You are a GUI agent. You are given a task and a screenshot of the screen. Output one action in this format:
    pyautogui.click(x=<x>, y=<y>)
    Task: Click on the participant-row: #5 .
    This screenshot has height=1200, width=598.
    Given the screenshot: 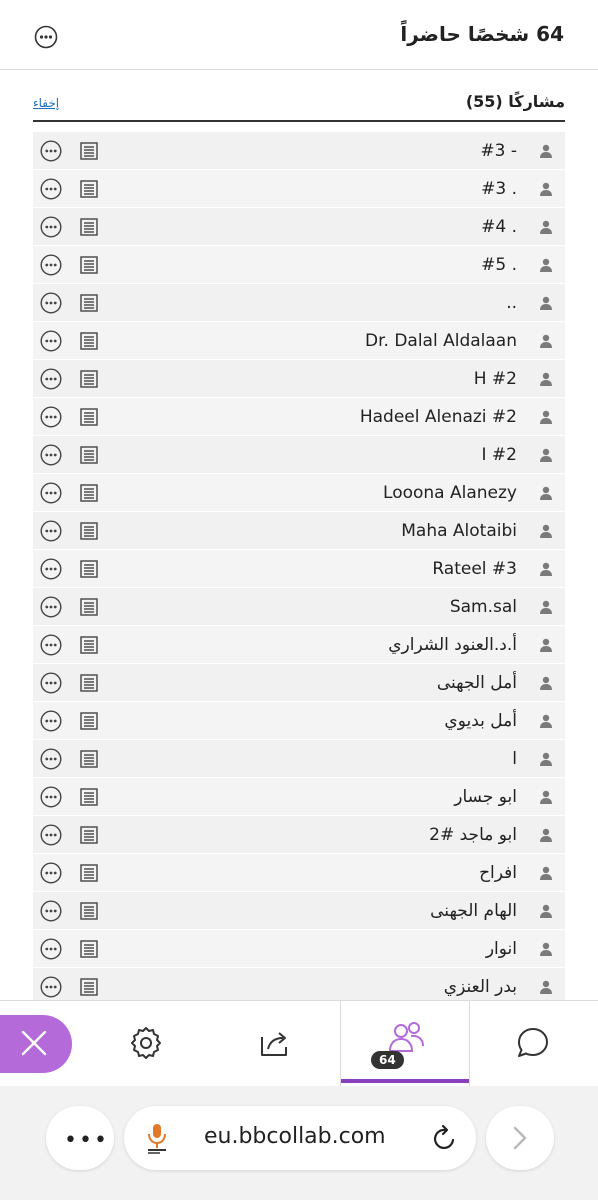 What is the action you would take?
    pyautogui.click(x=299, y=265)
    